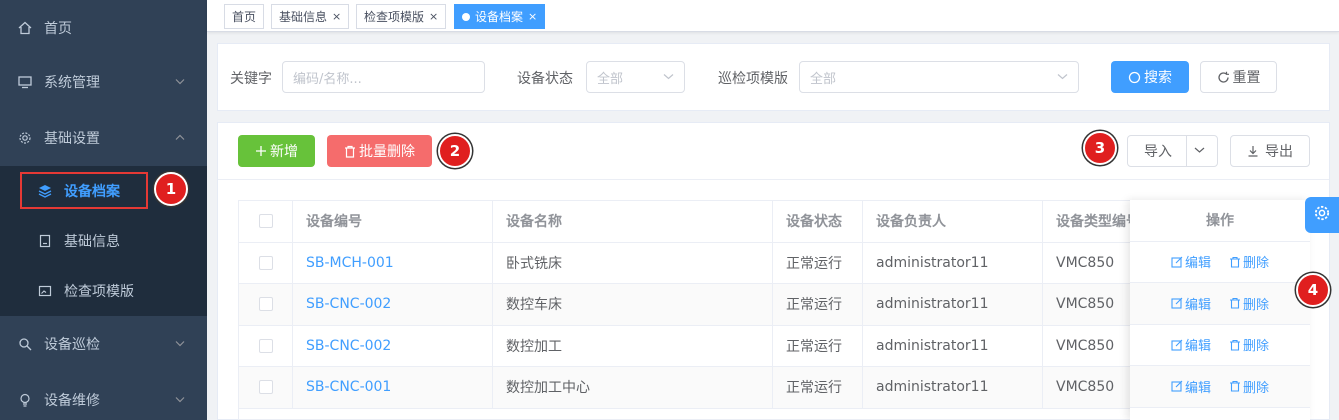  Describe the element at coordinates (266, 221) in the screenshot. I see `select-all-checkbox` at that location.